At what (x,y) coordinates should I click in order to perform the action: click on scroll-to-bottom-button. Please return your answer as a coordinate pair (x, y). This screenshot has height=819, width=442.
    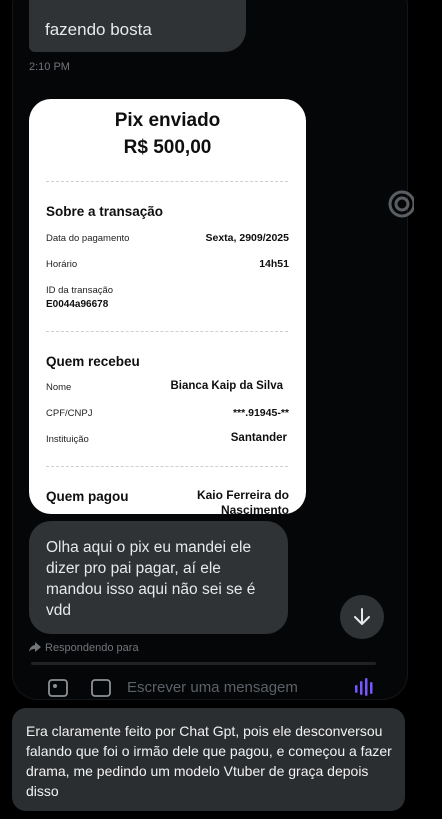
    Looking at the image, I should click on (362, 617).